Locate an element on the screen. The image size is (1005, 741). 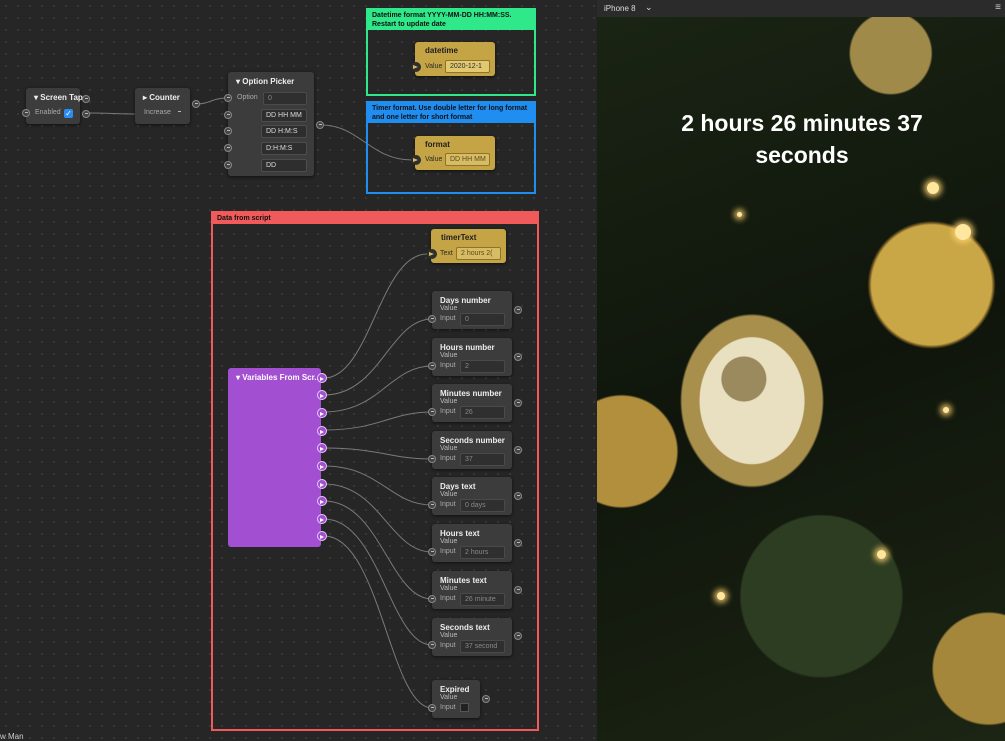
hours-text-field: 2 hours is located at coordinates (482, 552).